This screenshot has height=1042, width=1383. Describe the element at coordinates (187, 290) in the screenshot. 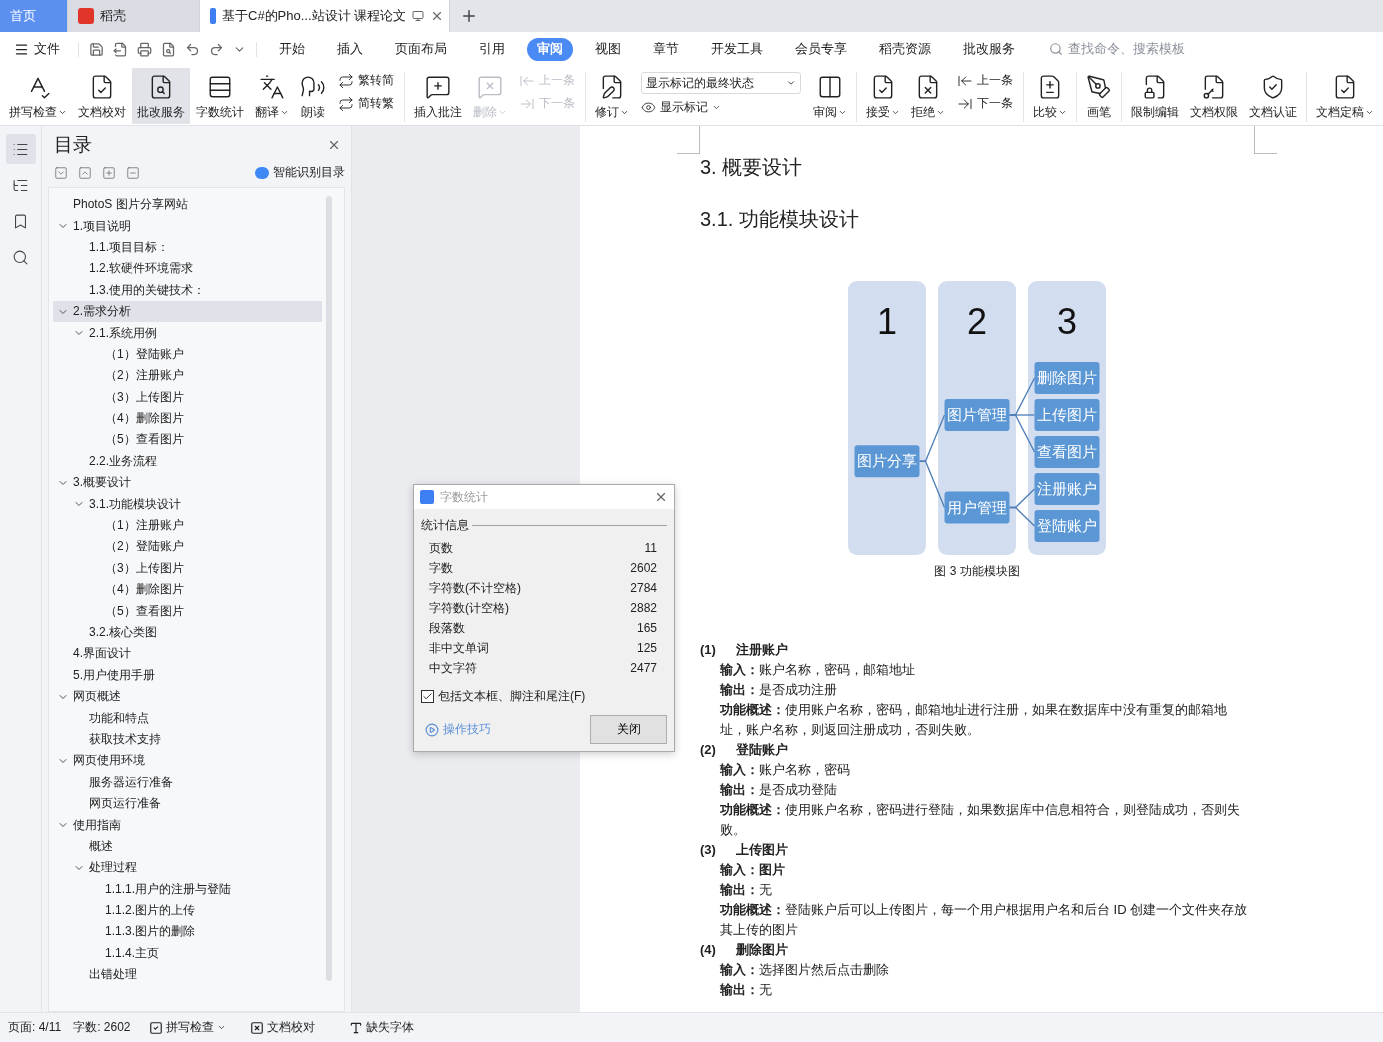

I see `outline-item: 1.3.使用的关键技术：` at that location.